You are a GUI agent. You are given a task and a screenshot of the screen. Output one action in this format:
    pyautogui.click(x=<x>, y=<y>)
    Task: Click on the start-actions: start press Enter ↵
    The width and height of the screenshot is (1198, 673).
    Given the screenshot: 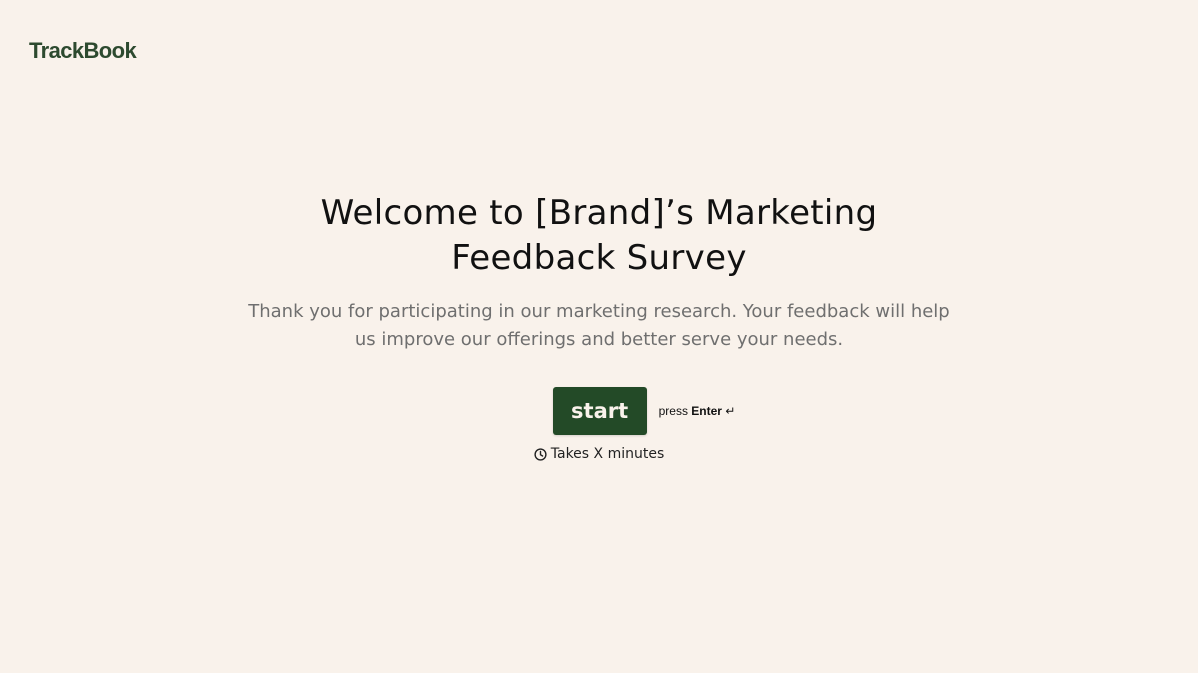 What is the action you would take?
    pyautogui.click(x=644, y=411)
    